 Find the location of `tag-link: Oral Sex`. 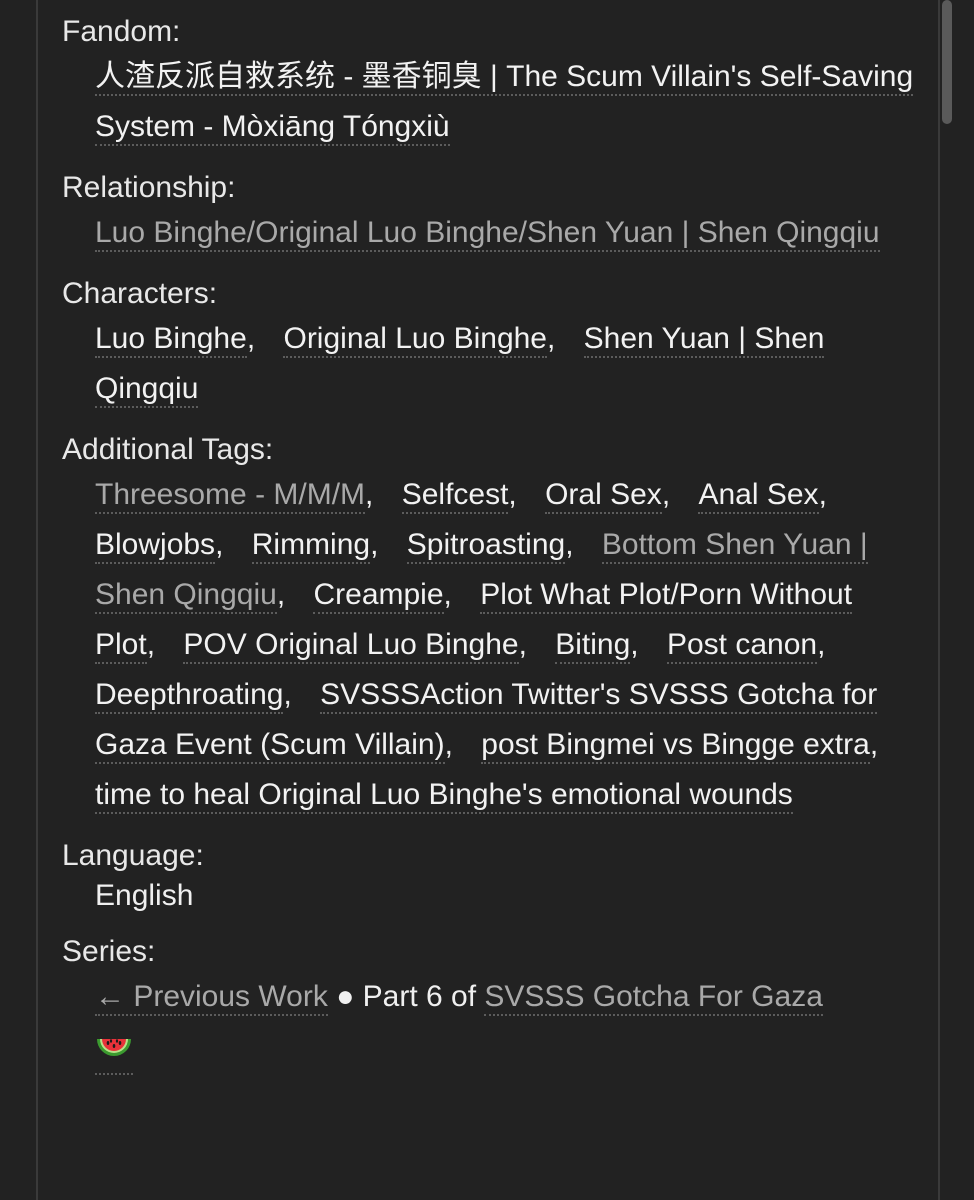

tag-link: Oral Sex is located at coordinates (603, 496).